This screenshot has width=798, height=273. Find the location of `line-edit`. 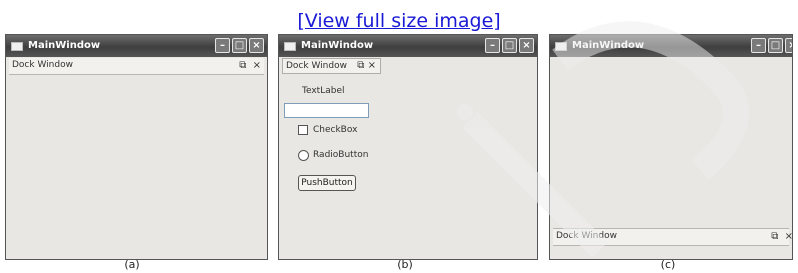

line-edit is located at coordinates (326, 110).